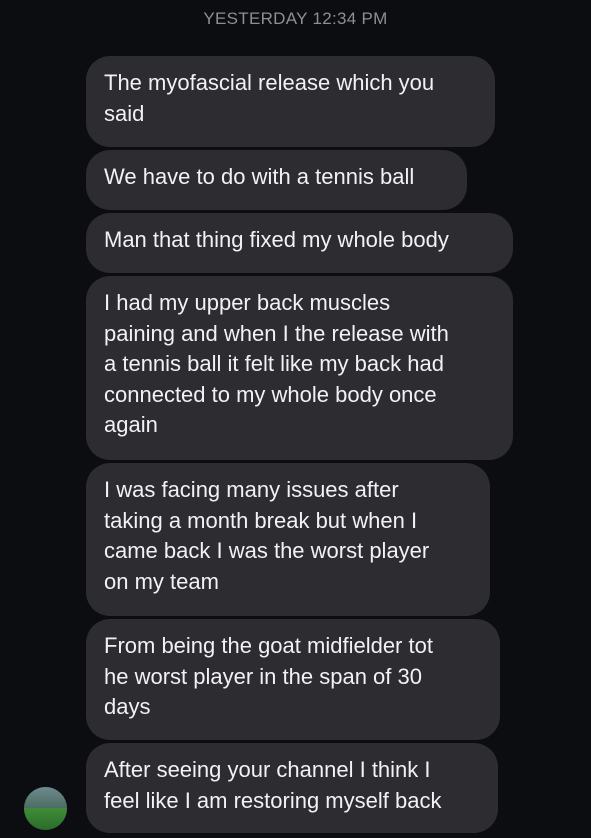 This screenshot has width=591, height=838. What do you see at coordinates (299, 243) in the screenshot?
I see `message-bubble: Man that thing fixed my whole body` at bounding box center [299, 243].